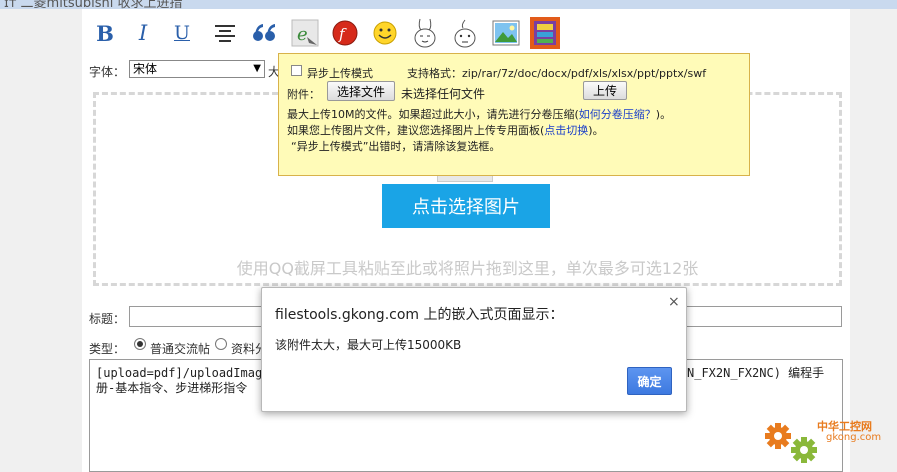 The image size is (897, 472). What do you see at coordinates (617, 114) in the screenshot?
I see `split-archive-link: 如何分卷压缩？` at bounding box center [617, 114].